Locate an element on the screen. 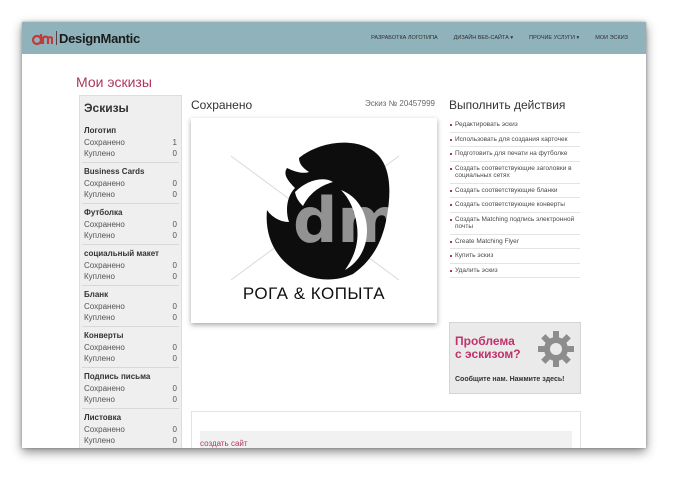  sidebar-group-logo: Логотип Сохранено 1 Куплено 0 is located at coordinates (130, 142).